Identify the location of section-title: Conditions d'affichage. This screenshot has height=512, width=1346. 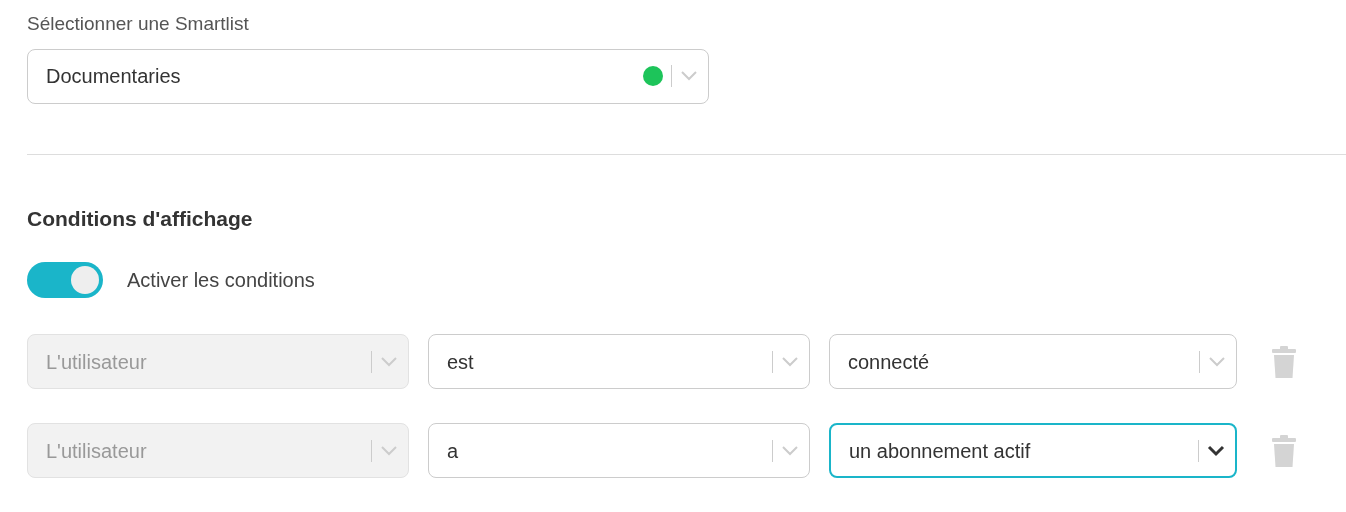
(140, 218).